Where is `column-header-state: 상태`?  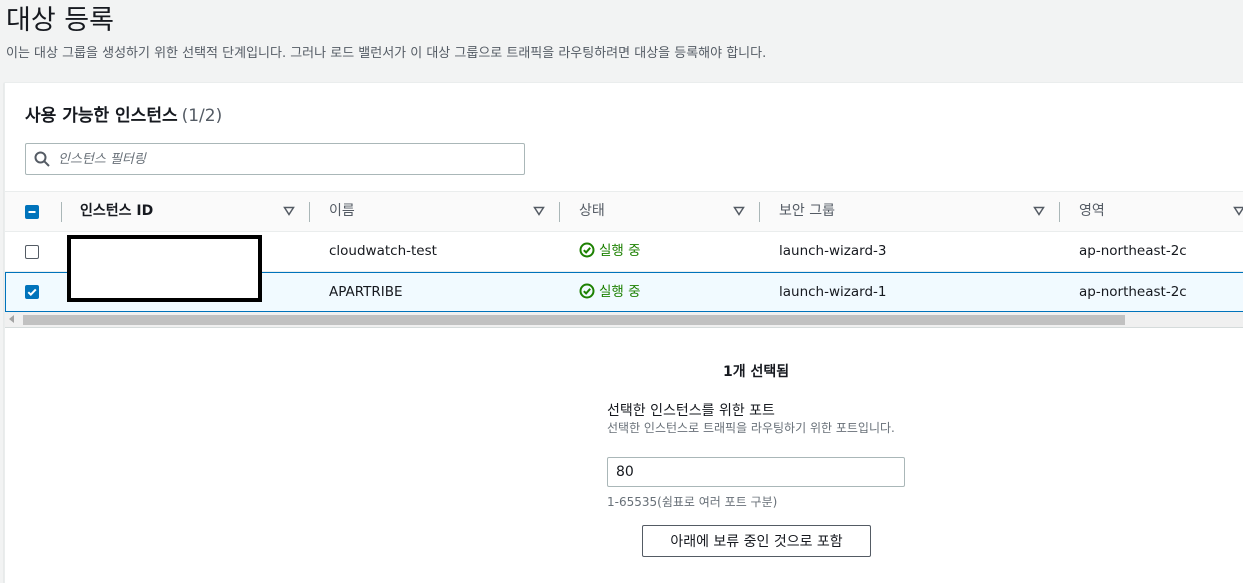 column-header-state: 상태 is located at coordinates (592, 211).